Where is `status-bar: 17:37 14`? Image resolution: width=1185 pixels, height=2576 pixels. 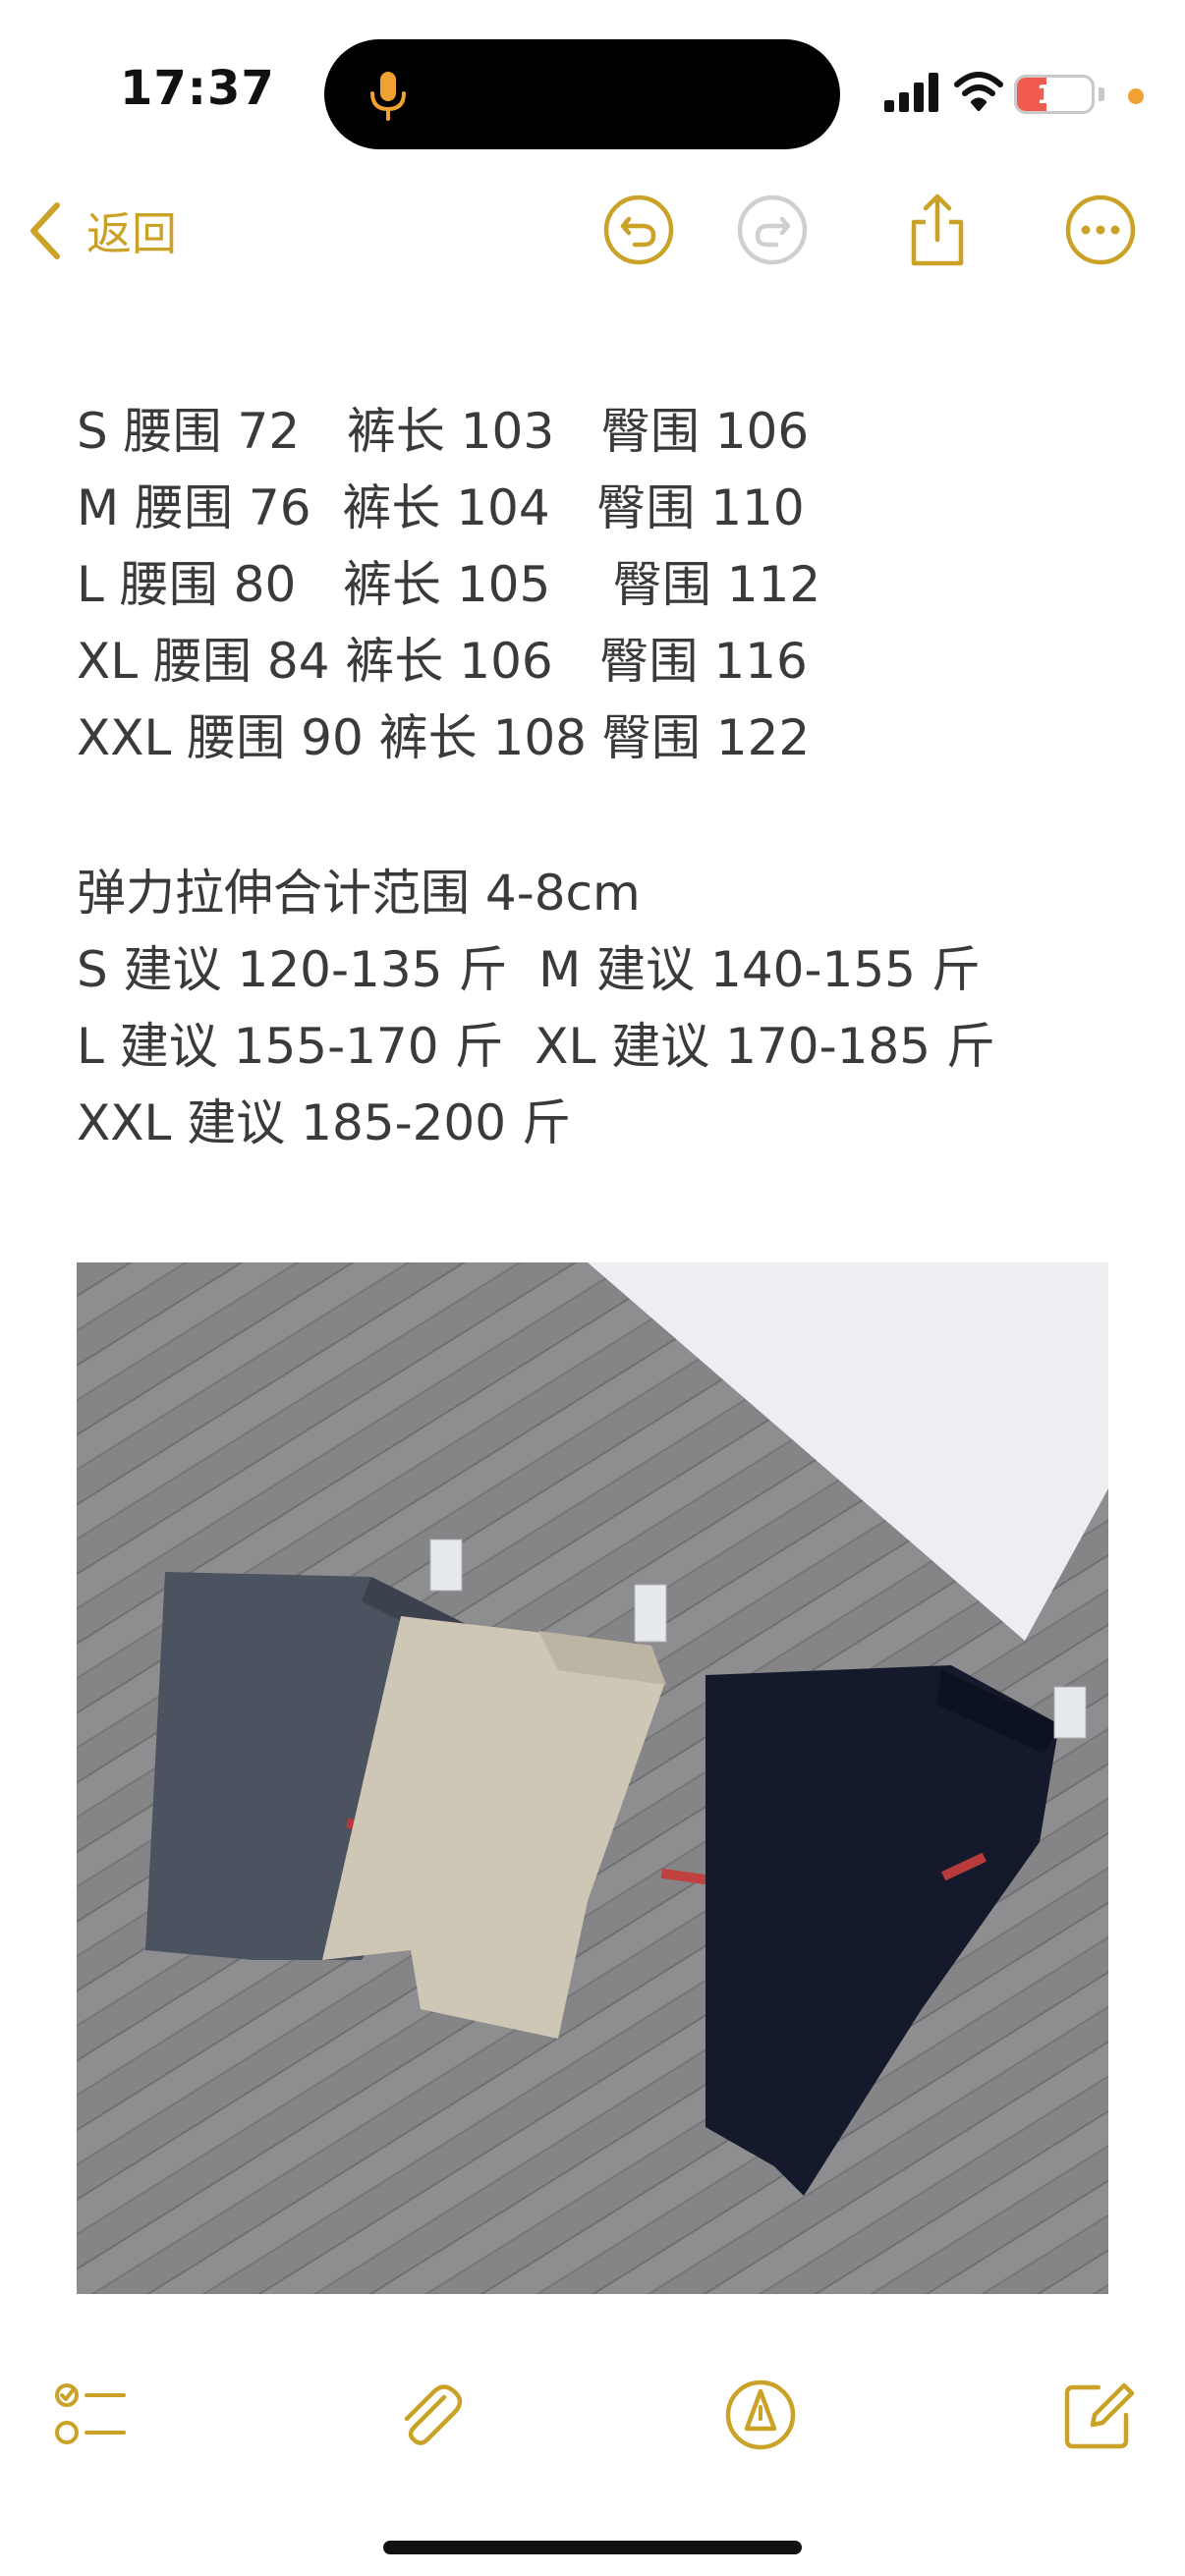 status-bar: 17:37 14 is located at coordinates (592, 93).